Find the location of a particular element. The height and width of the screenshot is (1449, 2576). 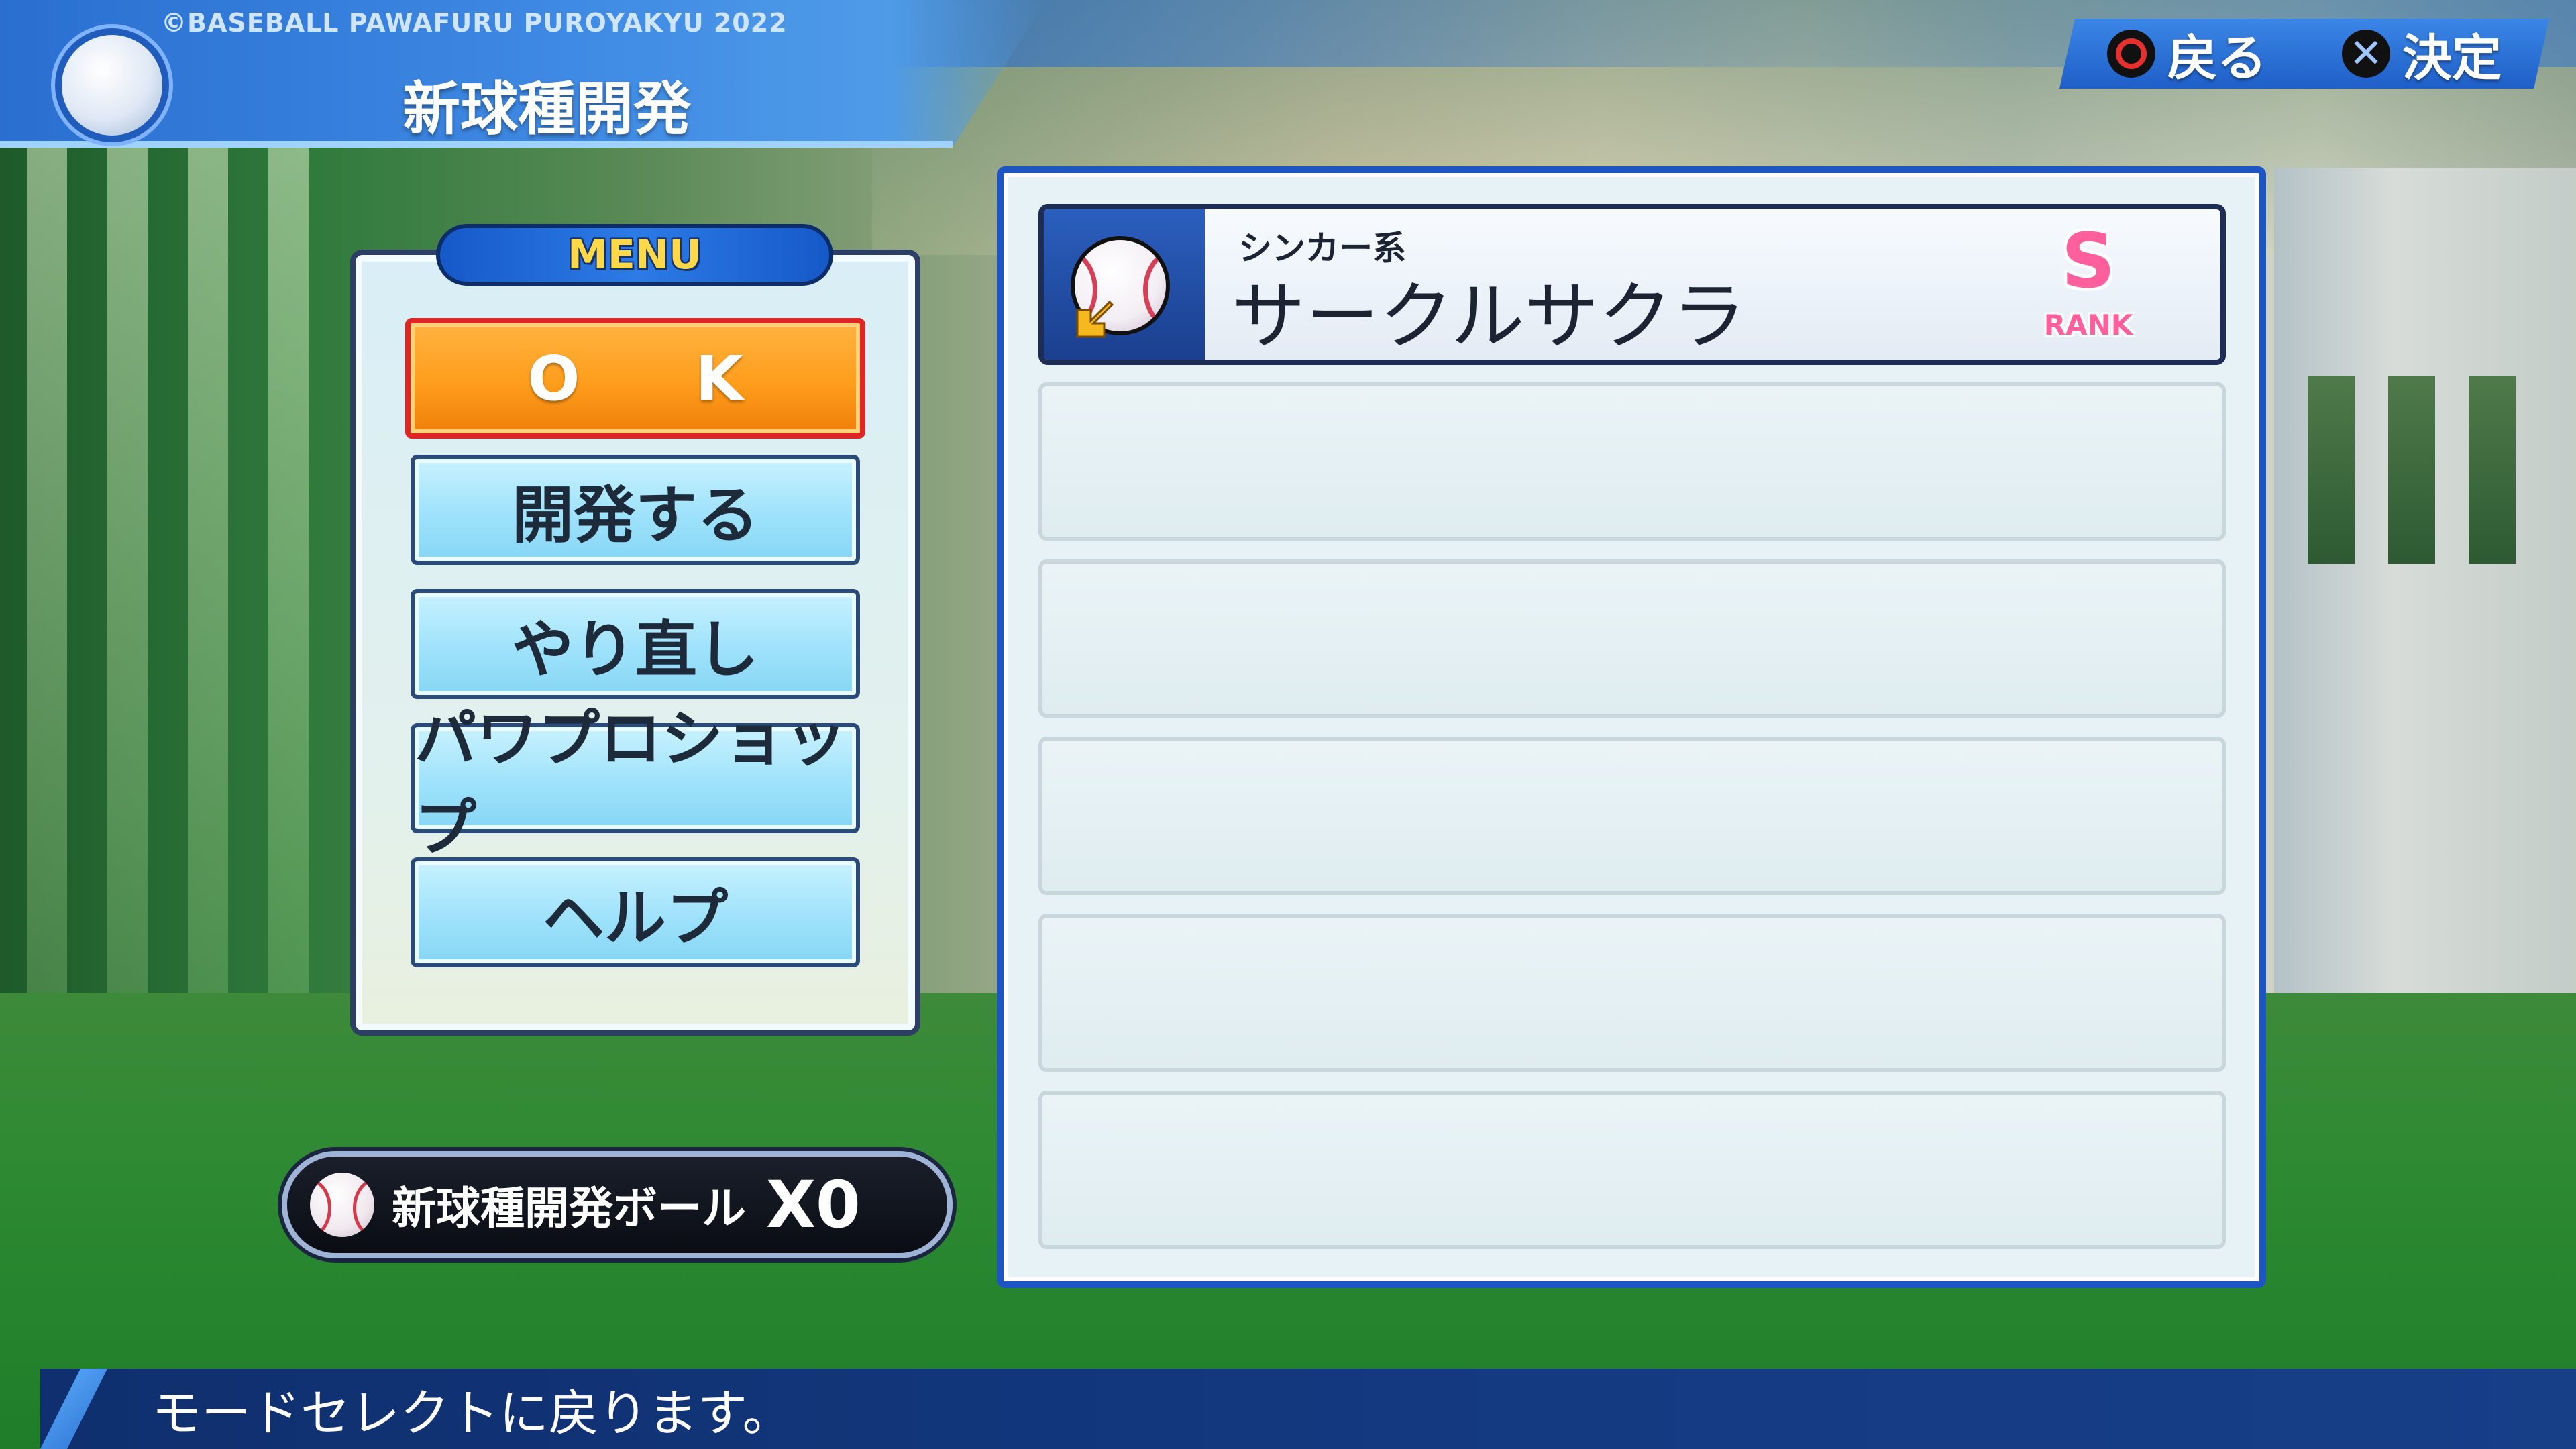

copyright-text: ©BASEBALL PAWAFURU PUROYAKYU 2022 is located at coordinates (474, 23).